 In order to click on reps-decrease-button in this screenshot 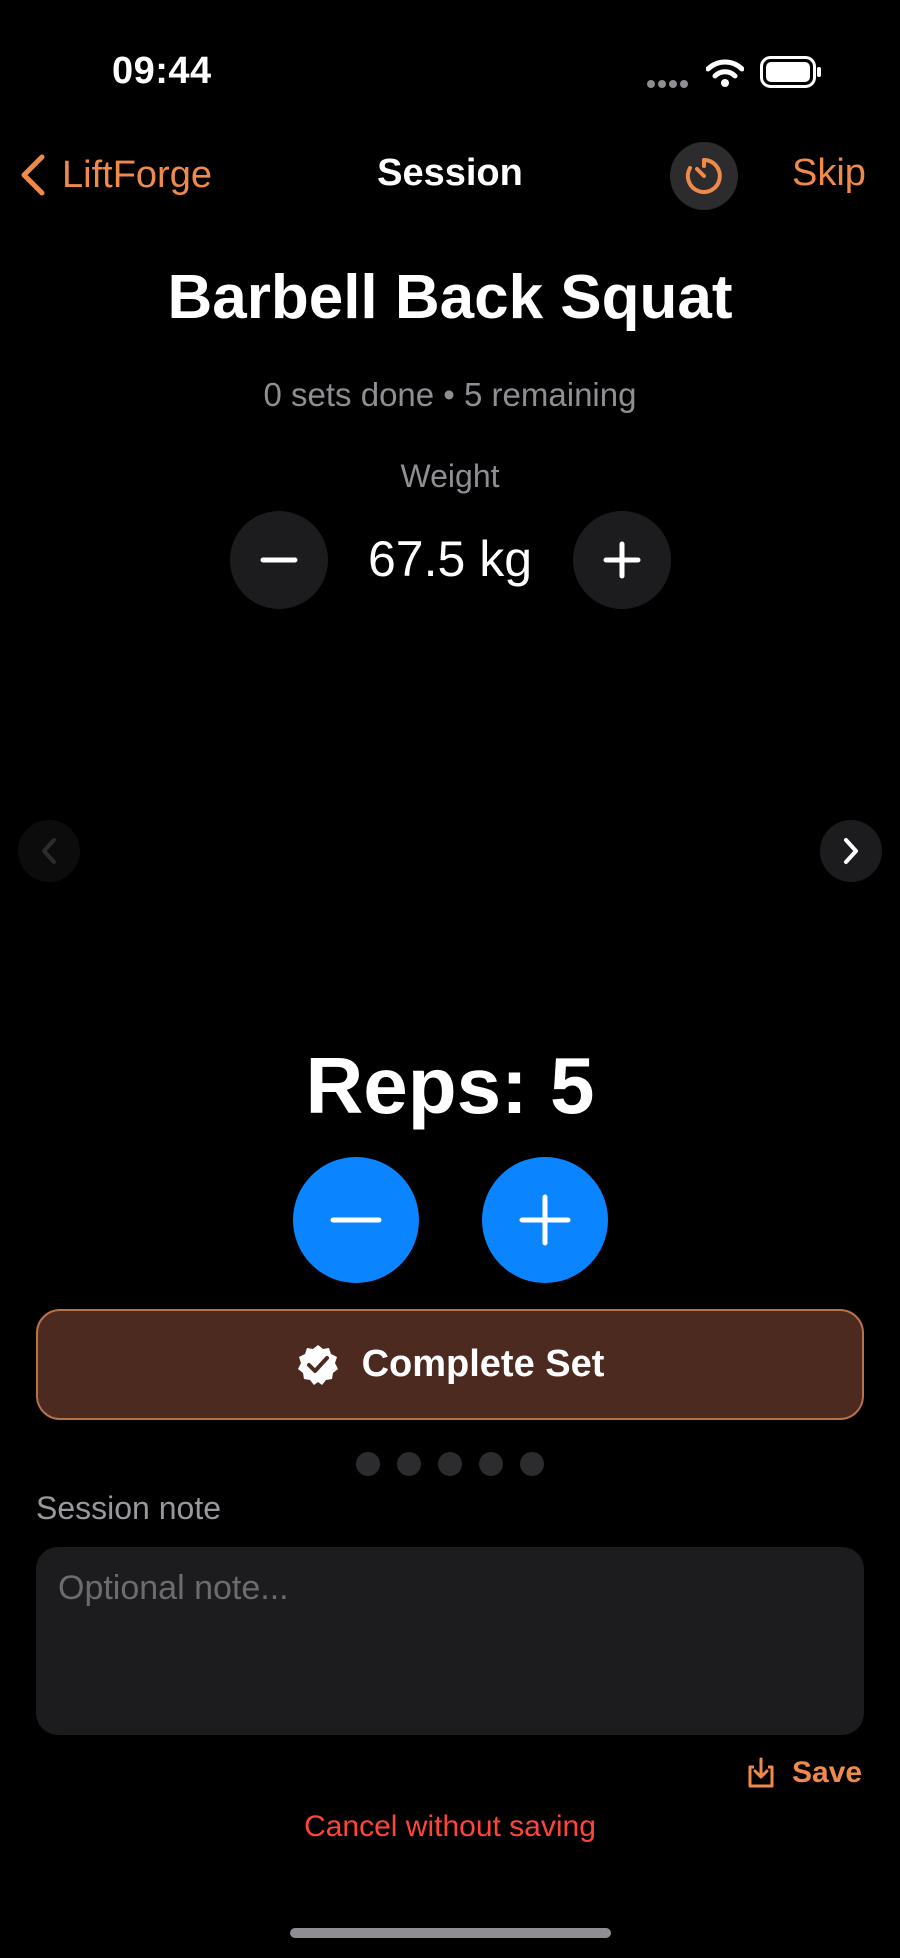, I will do `click(356, 1220)`.